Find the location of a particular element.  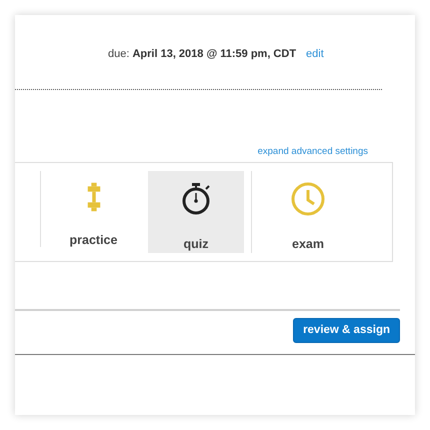

mode-tile: exam is located at coordinates (307, 212).